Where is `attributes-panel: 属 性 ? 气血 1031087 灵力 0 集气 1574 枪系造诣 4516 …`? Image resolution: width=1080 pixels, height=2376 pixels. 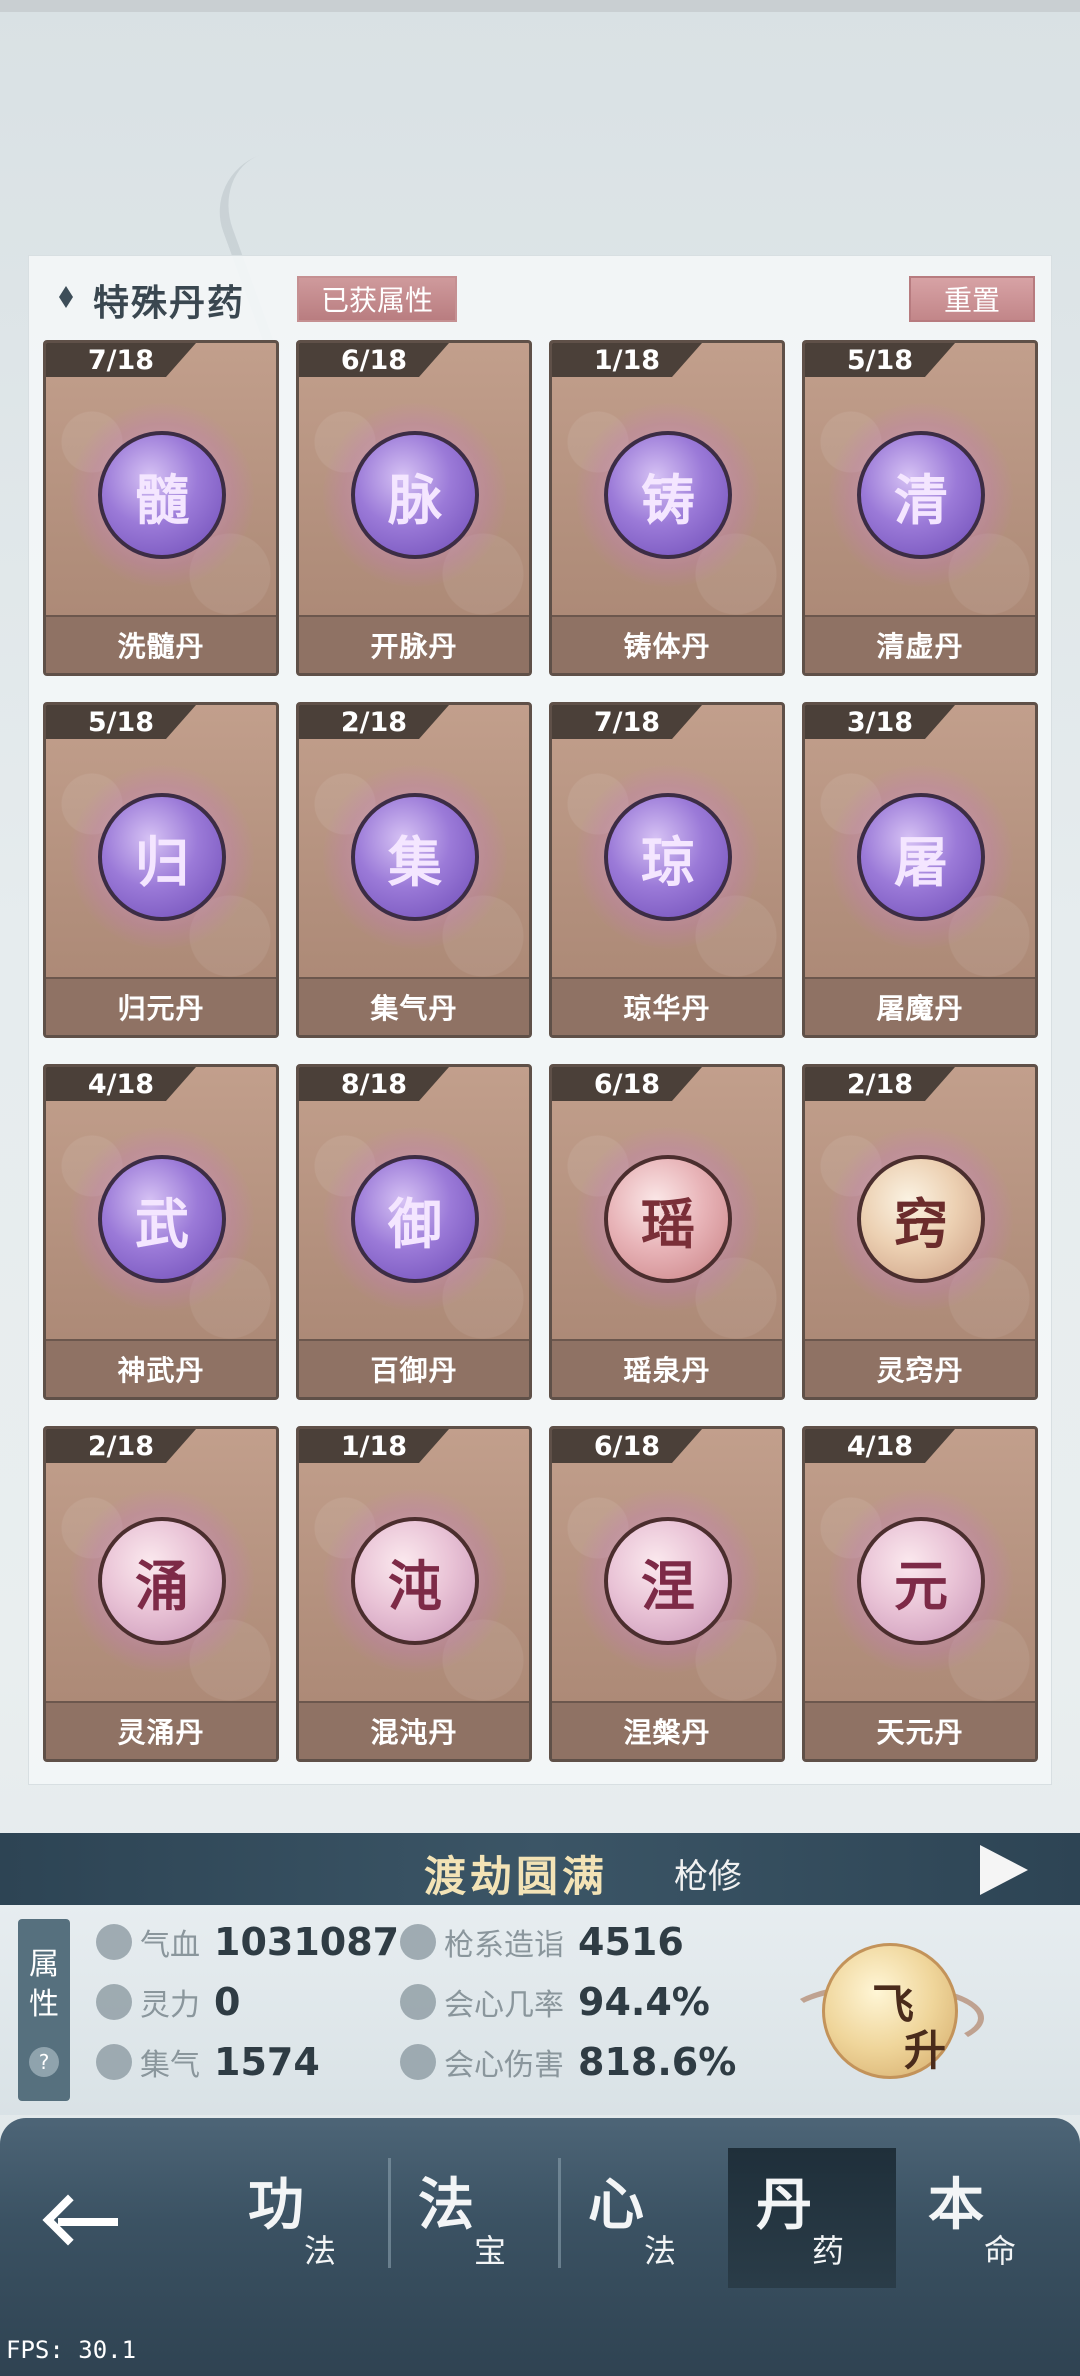 attributes-panel: 属 性 ? 气血 1031087 灵力 0 集气 1574 枪系造诣 4516 … is located at coordinates (540, 2010).